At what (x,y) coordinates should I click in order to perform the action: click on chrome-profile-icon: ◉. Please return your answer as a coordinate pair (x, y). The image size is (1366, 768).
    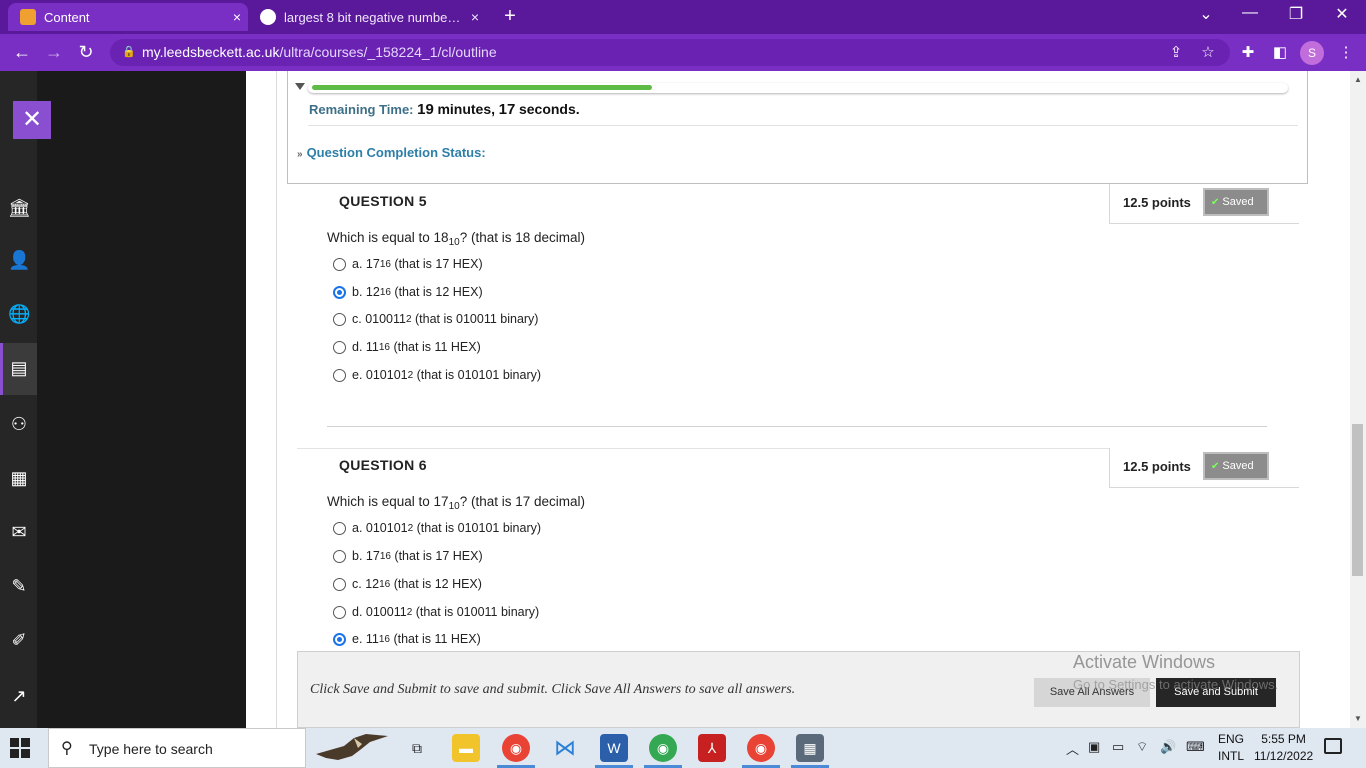
    Looking at the image, I should click on (516, 748).